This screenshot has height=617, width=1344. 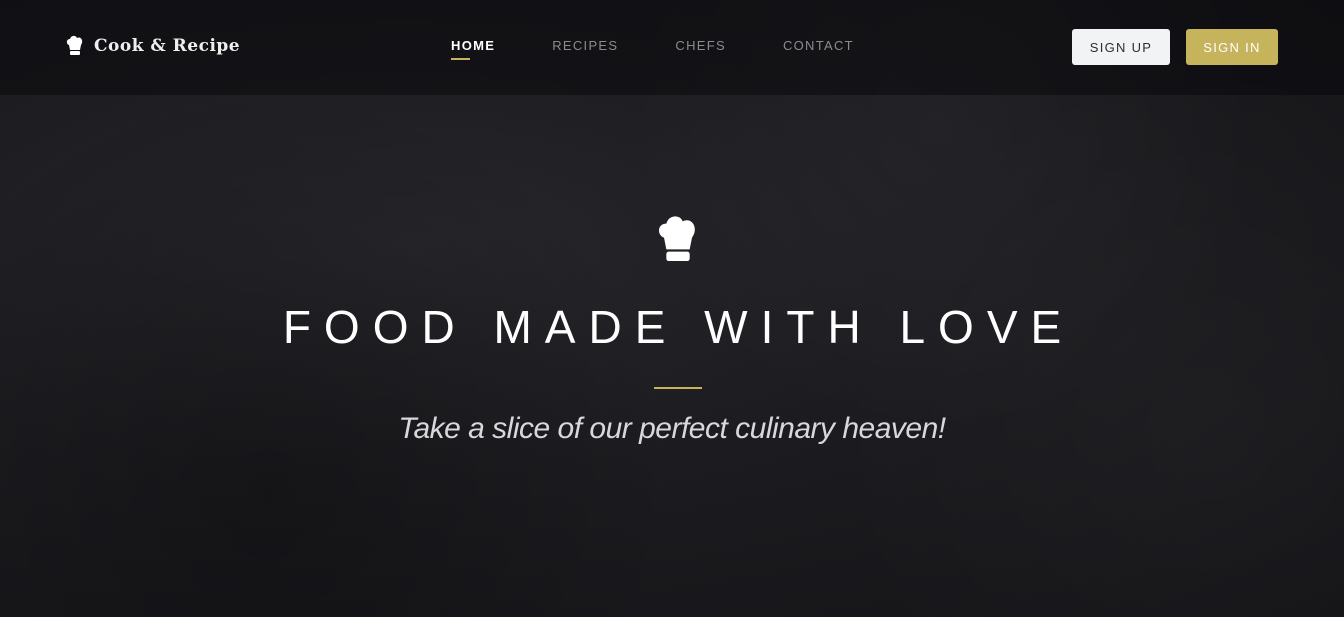 I want to click on sign-in-button: SIGN IN, so click(x=1232, y=47).